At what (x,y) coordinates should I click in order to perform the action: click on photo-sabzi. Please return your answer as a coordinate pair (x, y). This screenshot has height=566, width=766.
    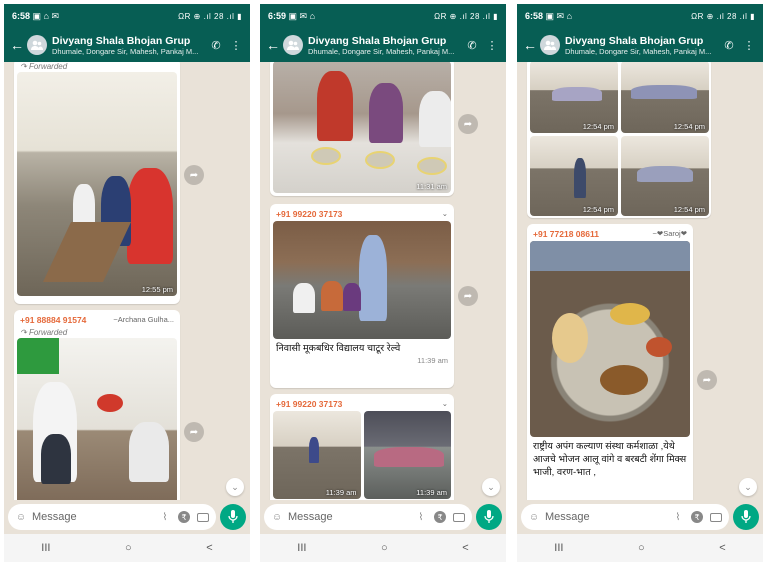
    Looking at the image, I should click on (624, 380).